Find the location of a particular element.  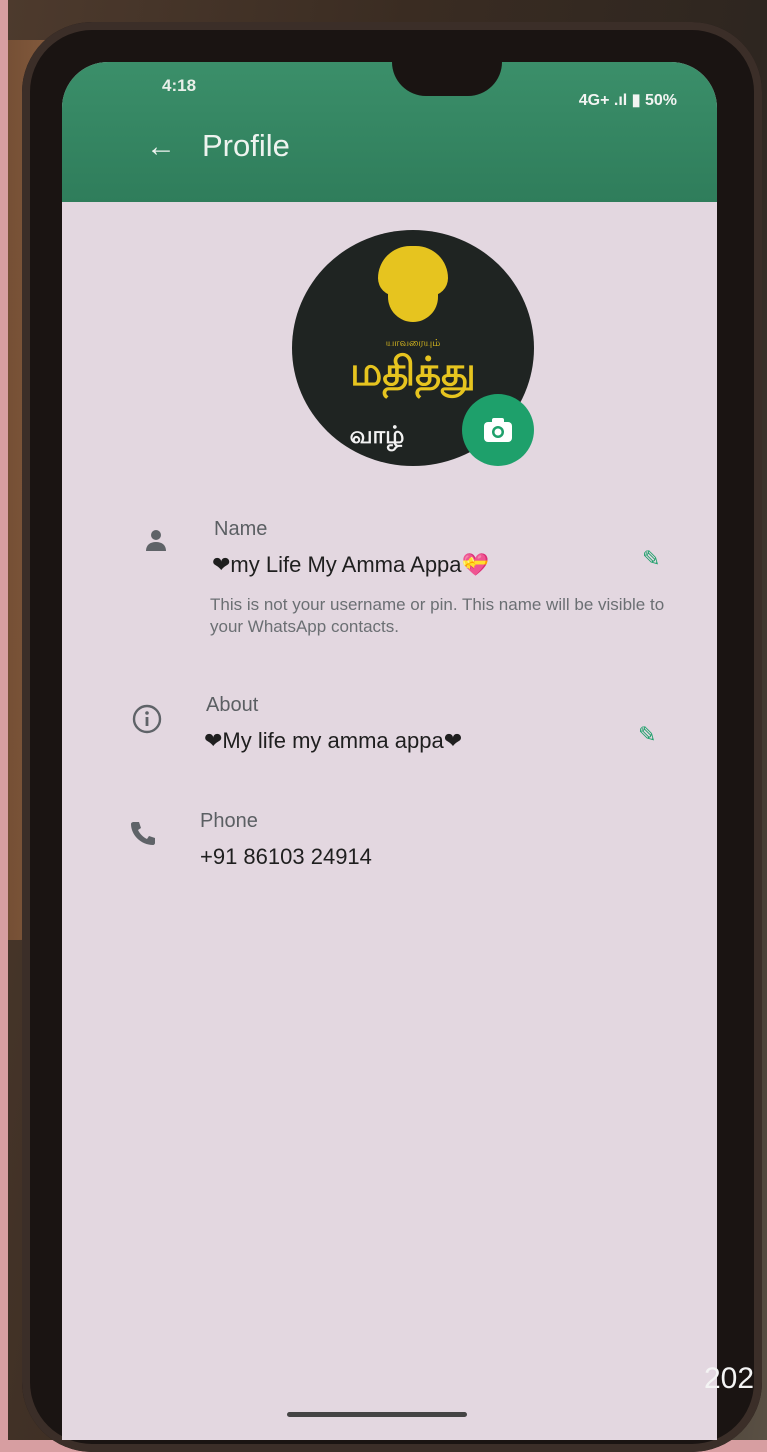

phone-label: Phone is located at coordinates (229, 821).